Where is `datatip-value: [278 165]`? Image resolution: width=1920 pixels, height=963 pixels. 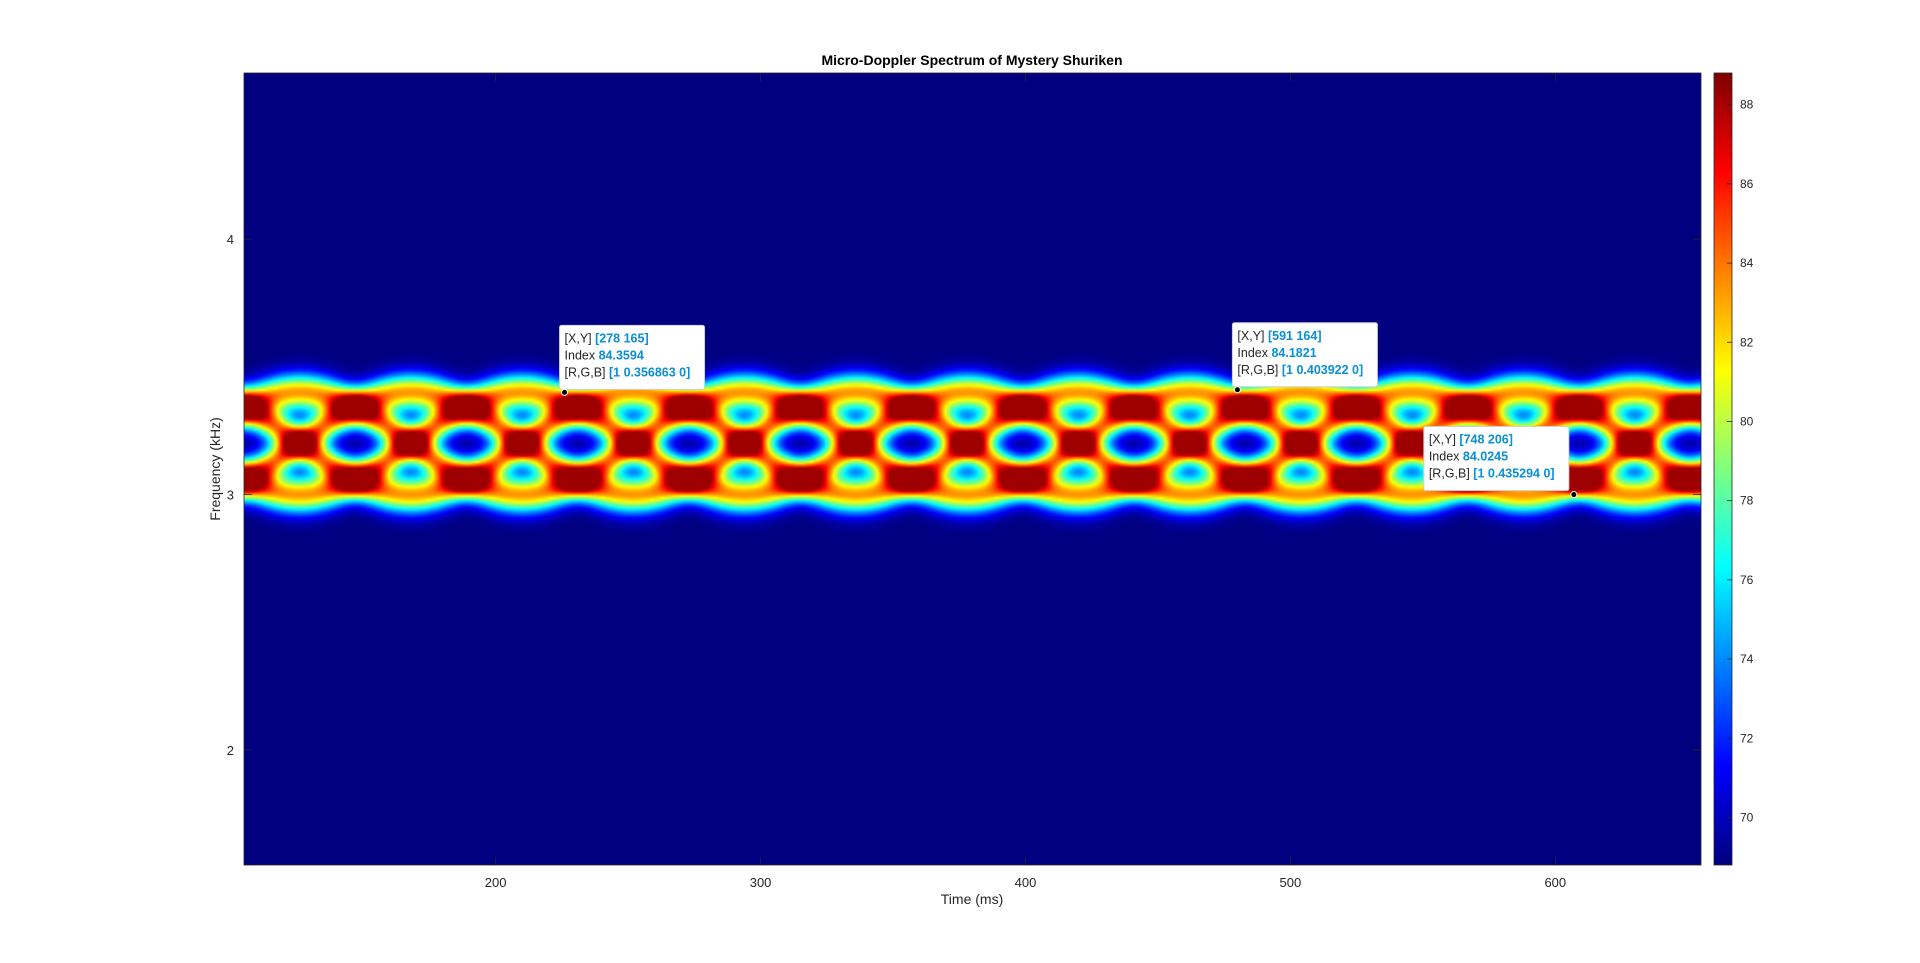
datatip-value: [278 165] is located at coordinates (622, 338).